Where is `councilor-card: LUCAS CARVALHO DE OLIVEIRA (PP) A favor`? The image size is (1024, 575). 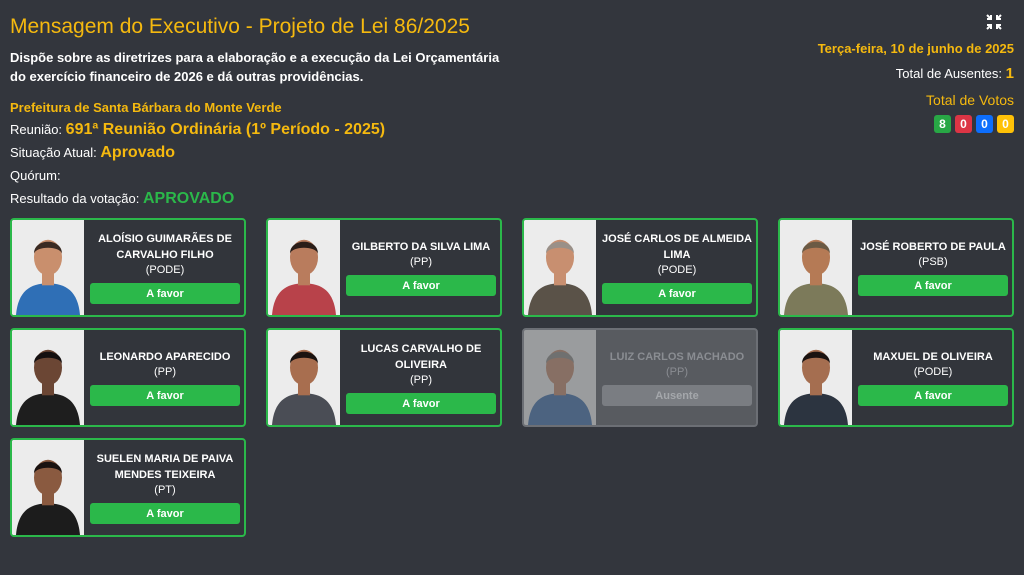
councilor-card: LUCAS CARVALHO DE OLIVEIRA (PP) A favor is located at coordinates (384, 377).